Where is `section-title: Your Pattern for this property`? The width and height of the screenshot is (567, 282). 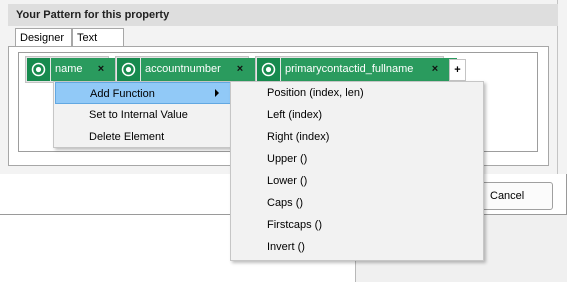 section-title: Your Pattern for this property is located at coordinates (283, 15).